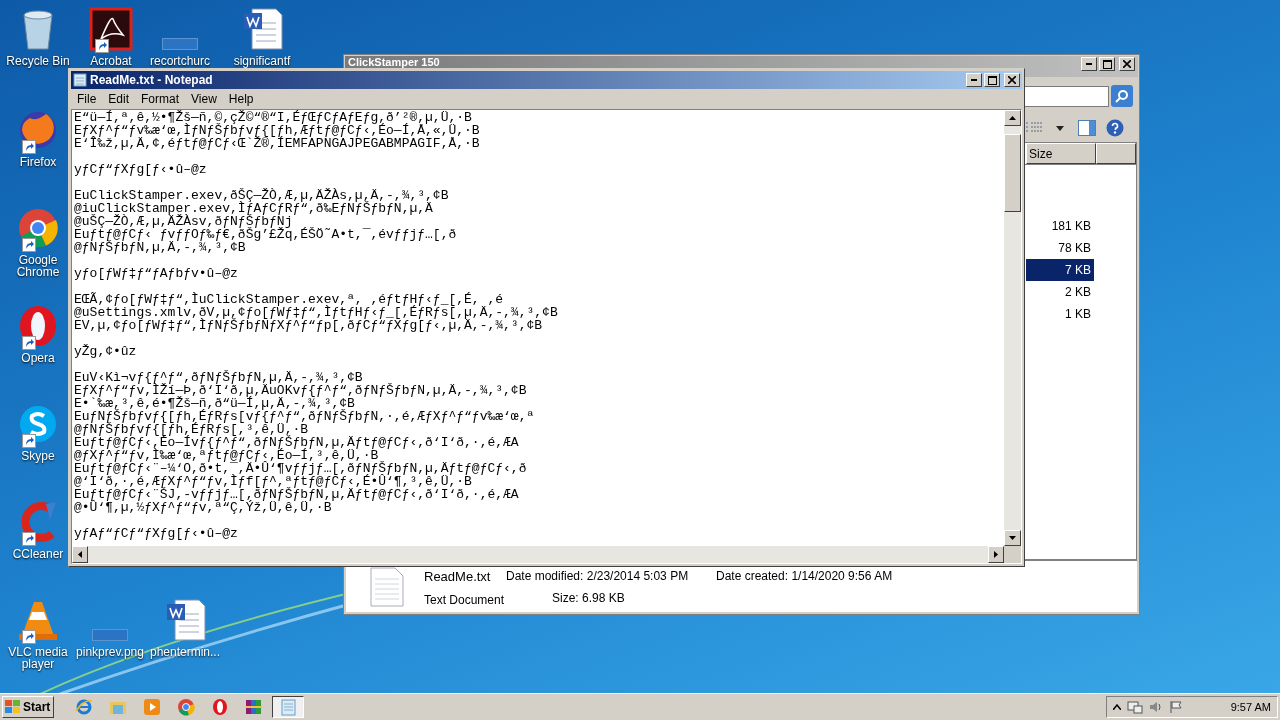 The image size is (1280, 720). Describe the element at coordinates (111, 29) in the screenshot. I see `pdf-app-icon` at that location.